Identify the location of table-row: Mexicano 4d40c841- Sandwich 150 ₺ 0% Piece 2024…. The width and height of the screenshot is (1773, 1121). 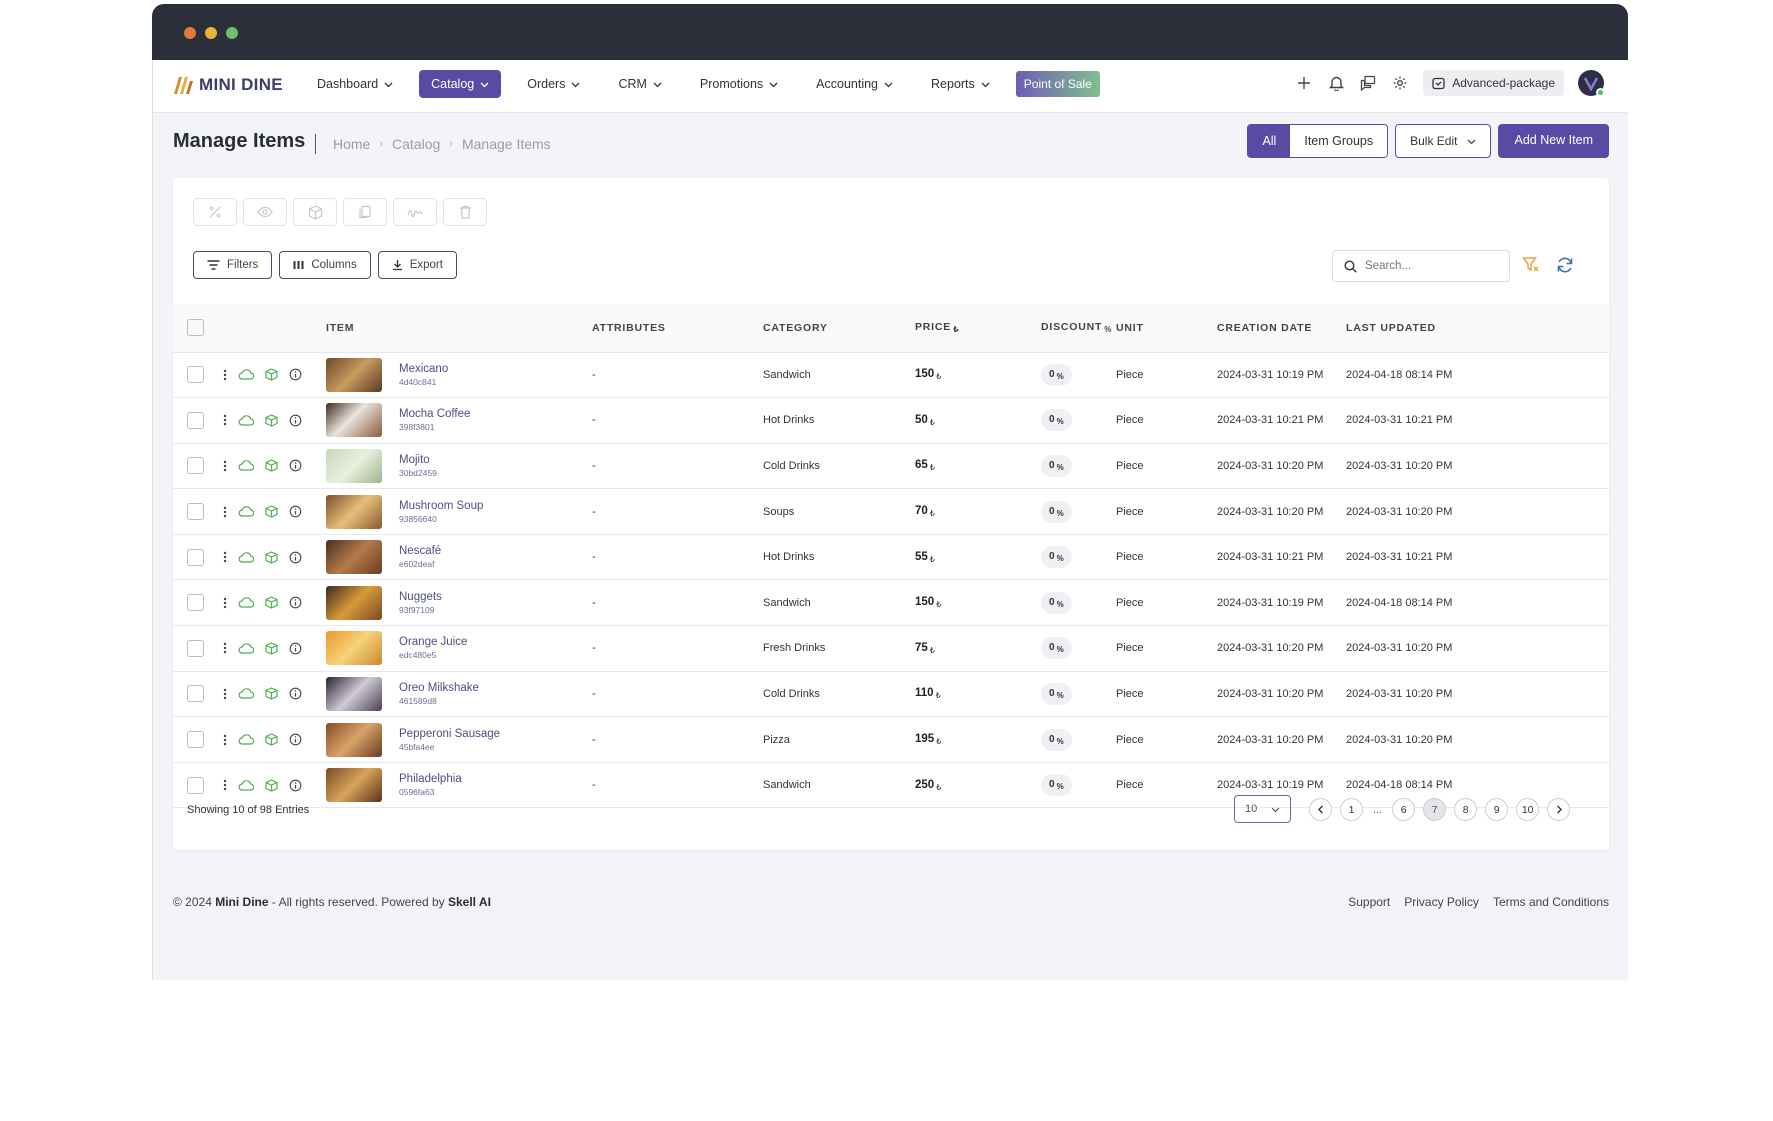
(891, 375).